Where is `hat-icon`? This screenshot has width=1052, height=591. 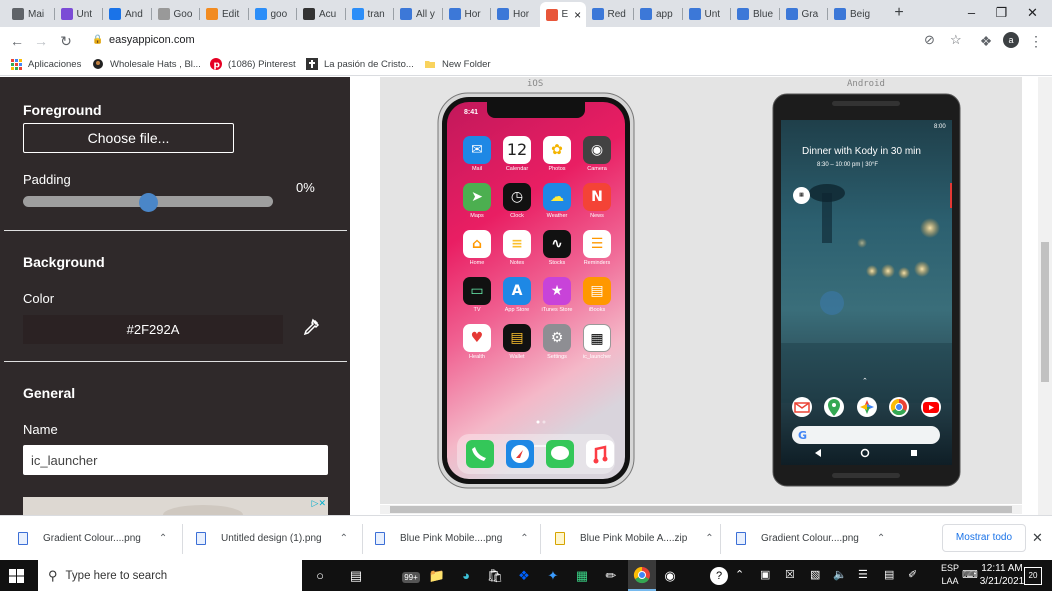
hat-icon is located at coordinates (98, 64).